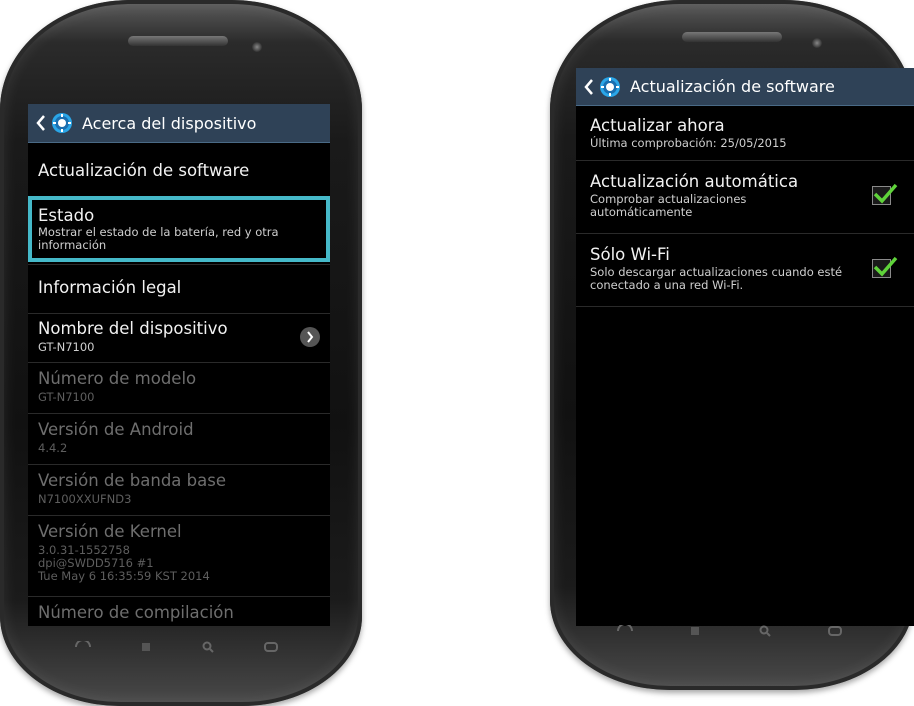 This screenshot has height=706, width=914. What do you see at coordinates (53, 448) in the screenshot?
I see `list-item-subtitle: 4.4.2` at bounding box center [53, 448].